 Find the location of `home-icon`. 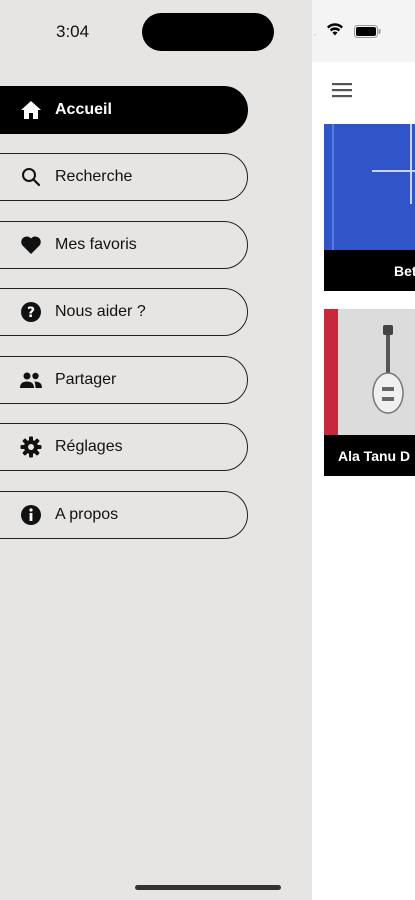

home-icon is located at coordinates (31, 110).